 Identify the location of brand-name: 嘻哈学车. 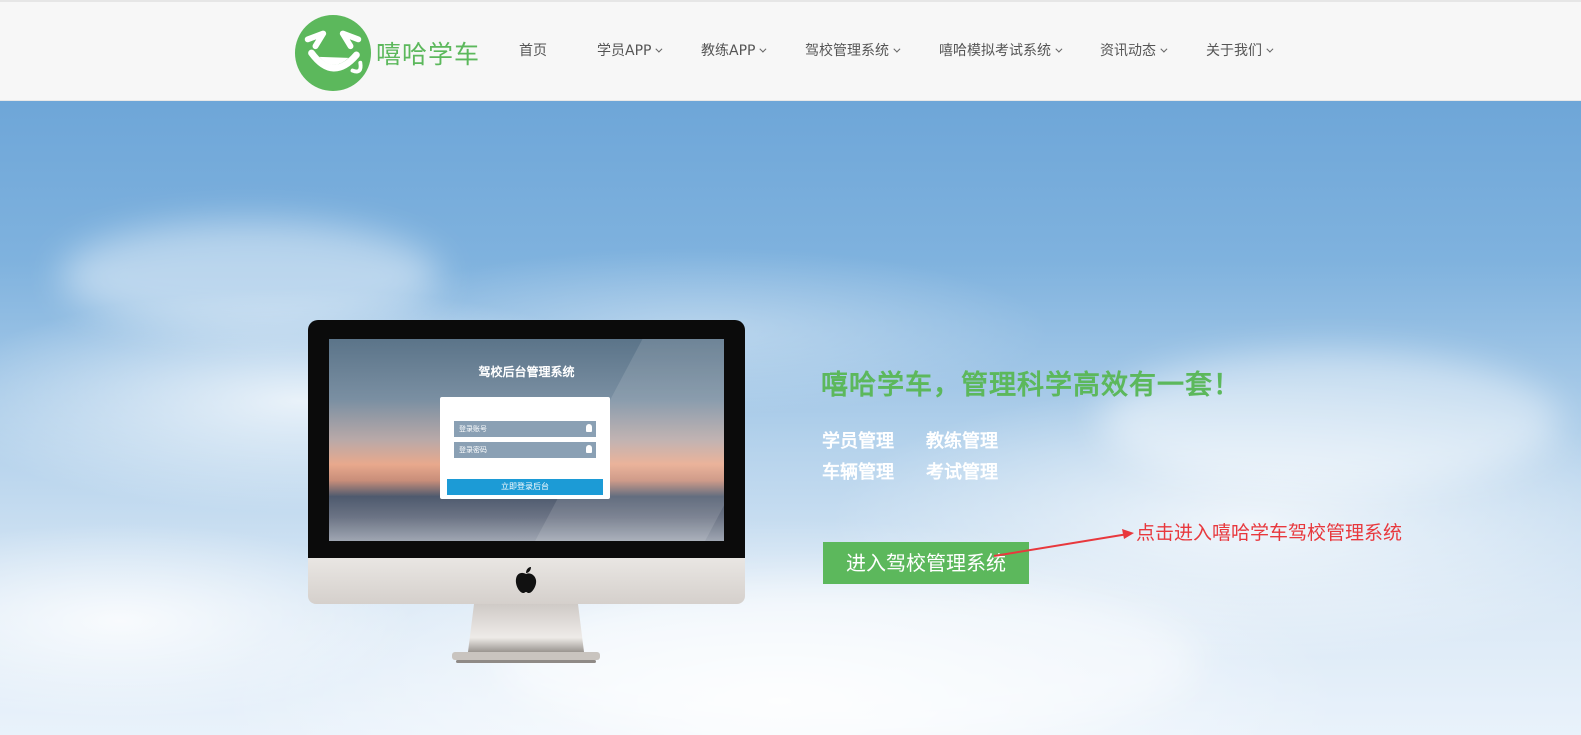
(428, 54).